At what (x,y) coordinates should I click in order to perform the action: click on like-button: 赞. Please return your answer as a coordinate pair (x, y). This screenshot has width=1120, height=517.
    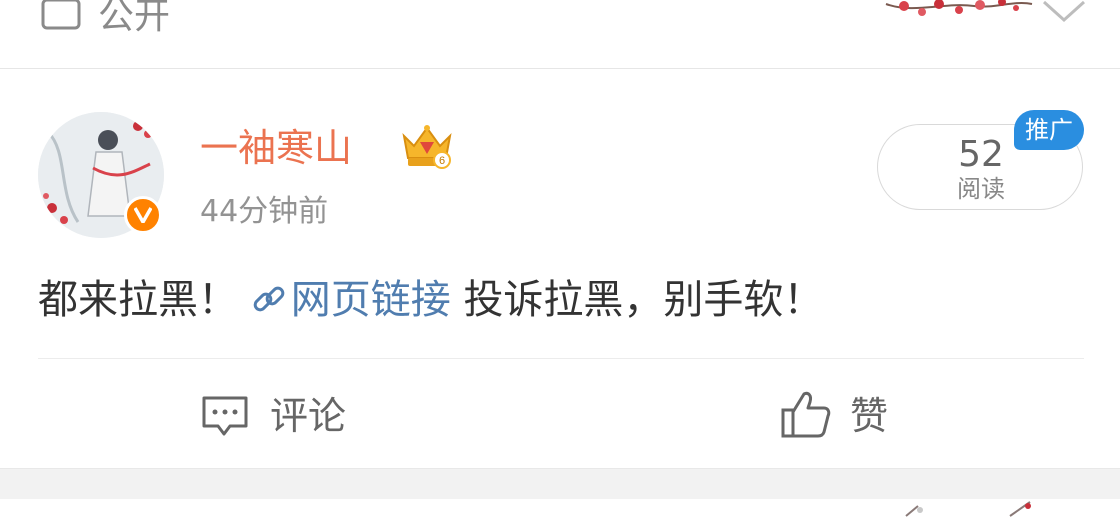
    Looking at the image, I should click on (850, 416).